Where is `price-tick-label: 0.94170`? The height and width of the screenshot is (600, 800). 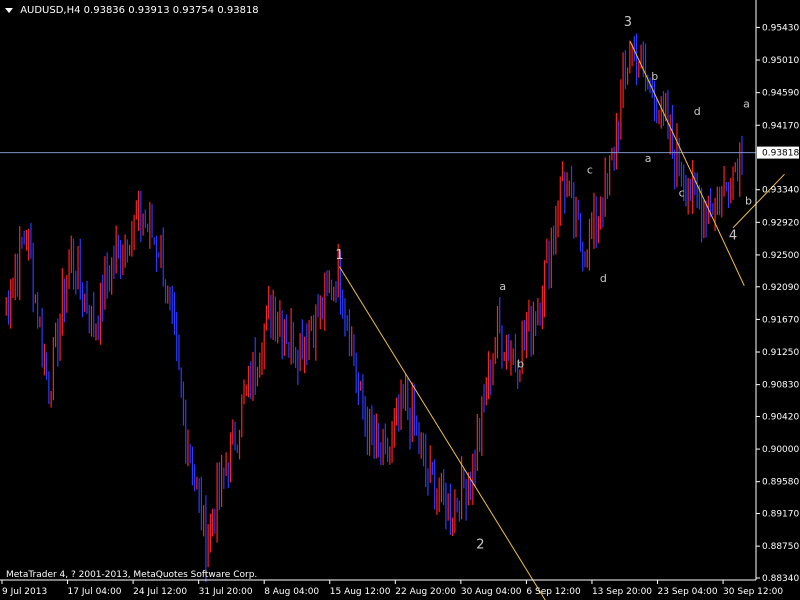
price-tick-label: 0.94170 is located at coordinates (780, 126).